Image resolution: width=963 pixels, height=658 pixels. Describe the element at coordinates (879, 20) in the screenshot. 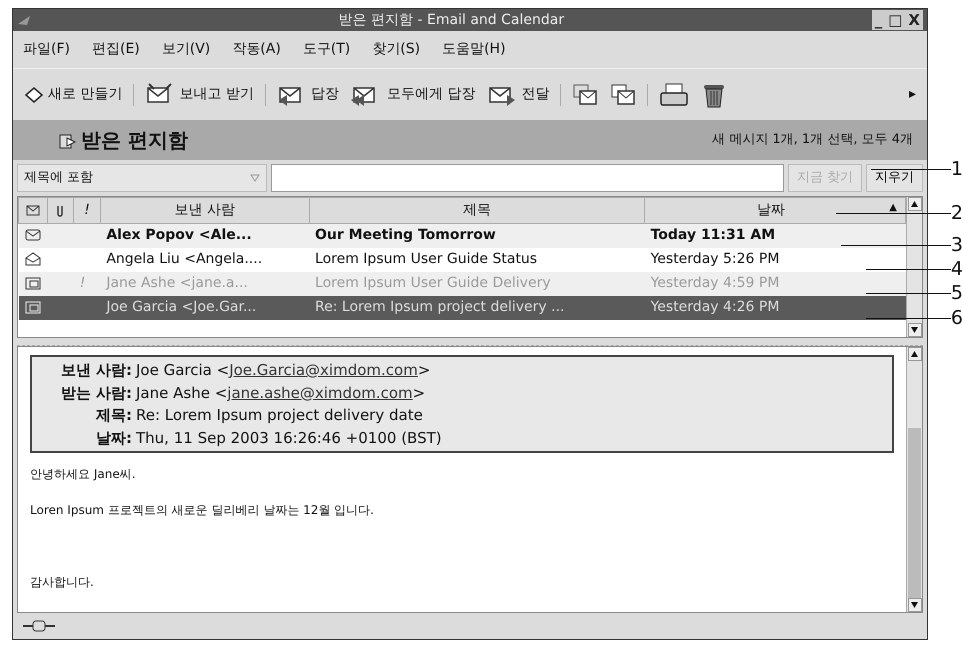

I see `minimize-button: _` at that location.